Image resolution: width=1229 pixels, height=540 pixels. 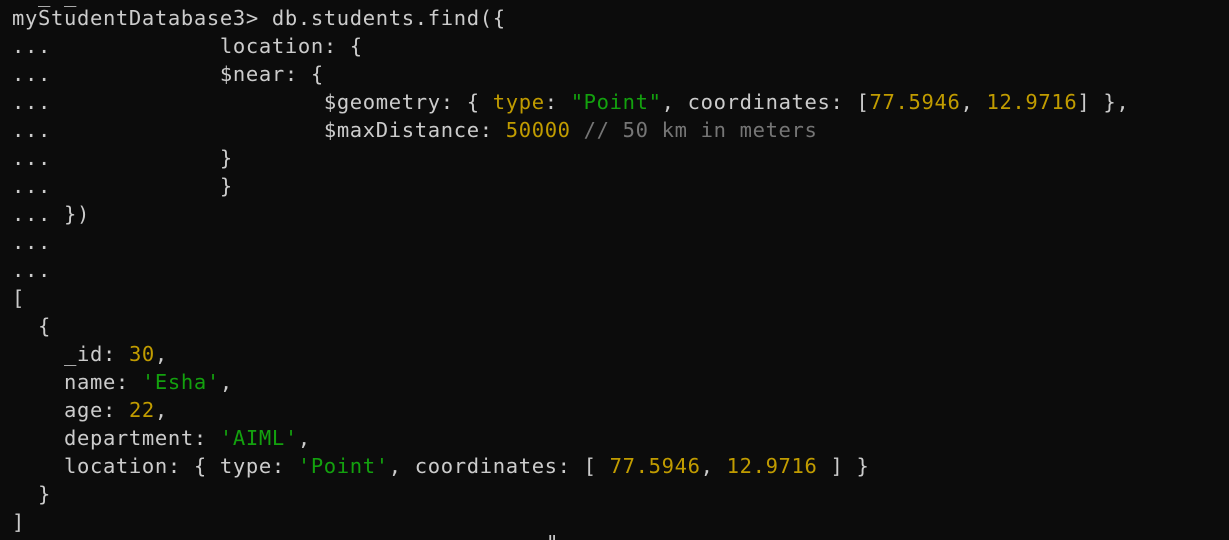 What do you see at coordinates (343, 466) in the screenshot?
I see `result-location-type: 'Point'` at bounding box center [343, 466].